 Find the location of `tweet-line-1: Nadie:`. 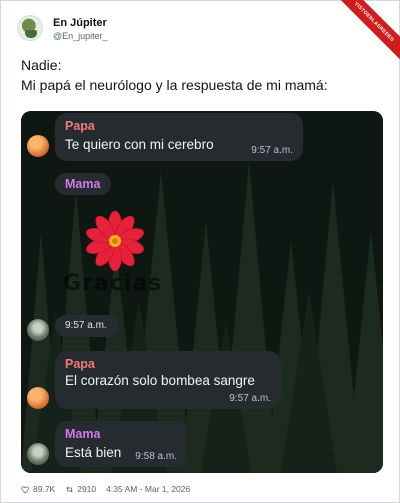

tweet-line-1: Nadie: is located at coordinates (41, 65).